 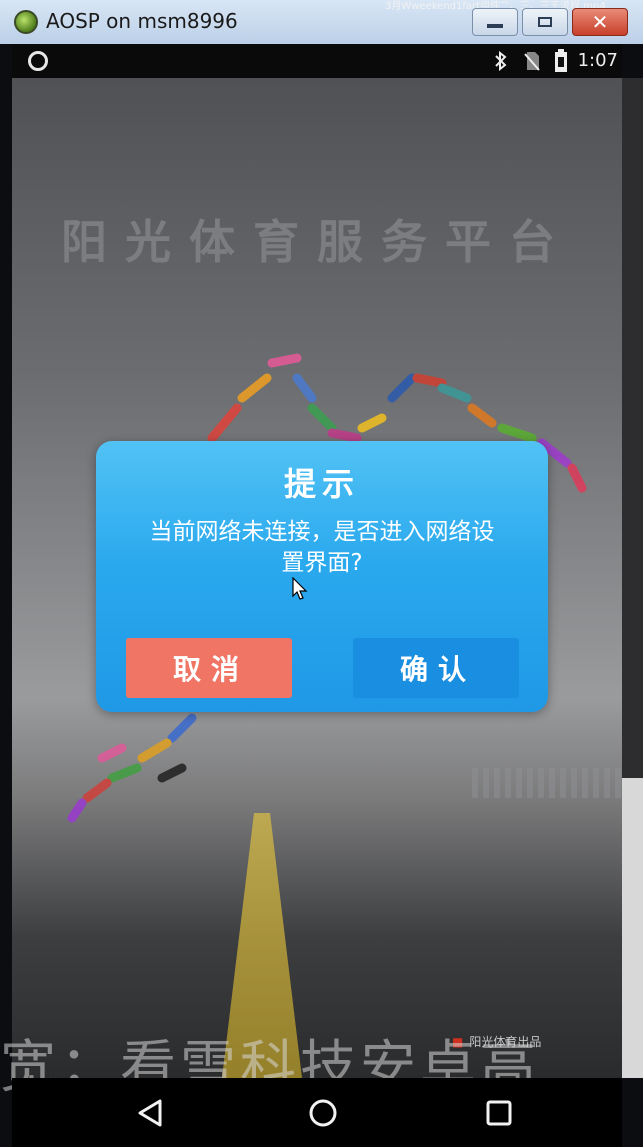 What do you see at coordinates (597, 60) in the screenshot?
I see `status-time: 1:07` at bounding box center [597, 60].